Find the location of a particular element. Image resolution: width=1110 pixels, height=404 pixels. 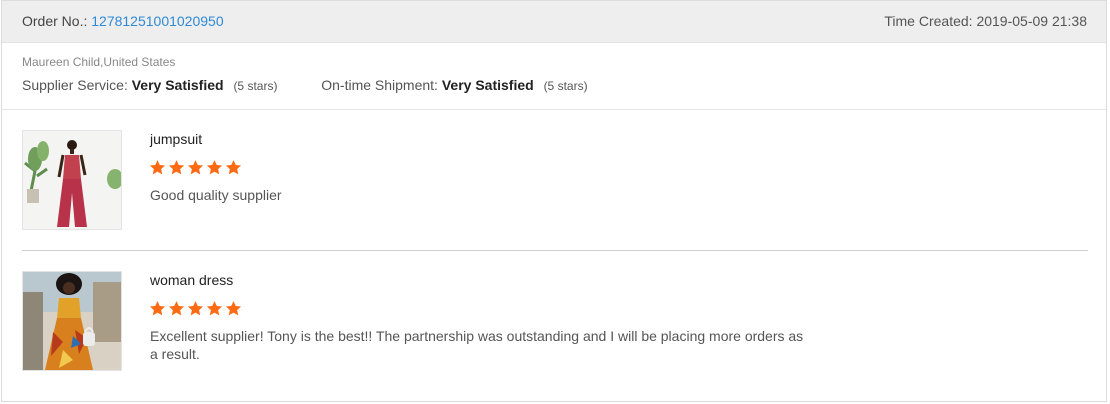

review-product-name: woman dress is located at coordinates (191, 280).